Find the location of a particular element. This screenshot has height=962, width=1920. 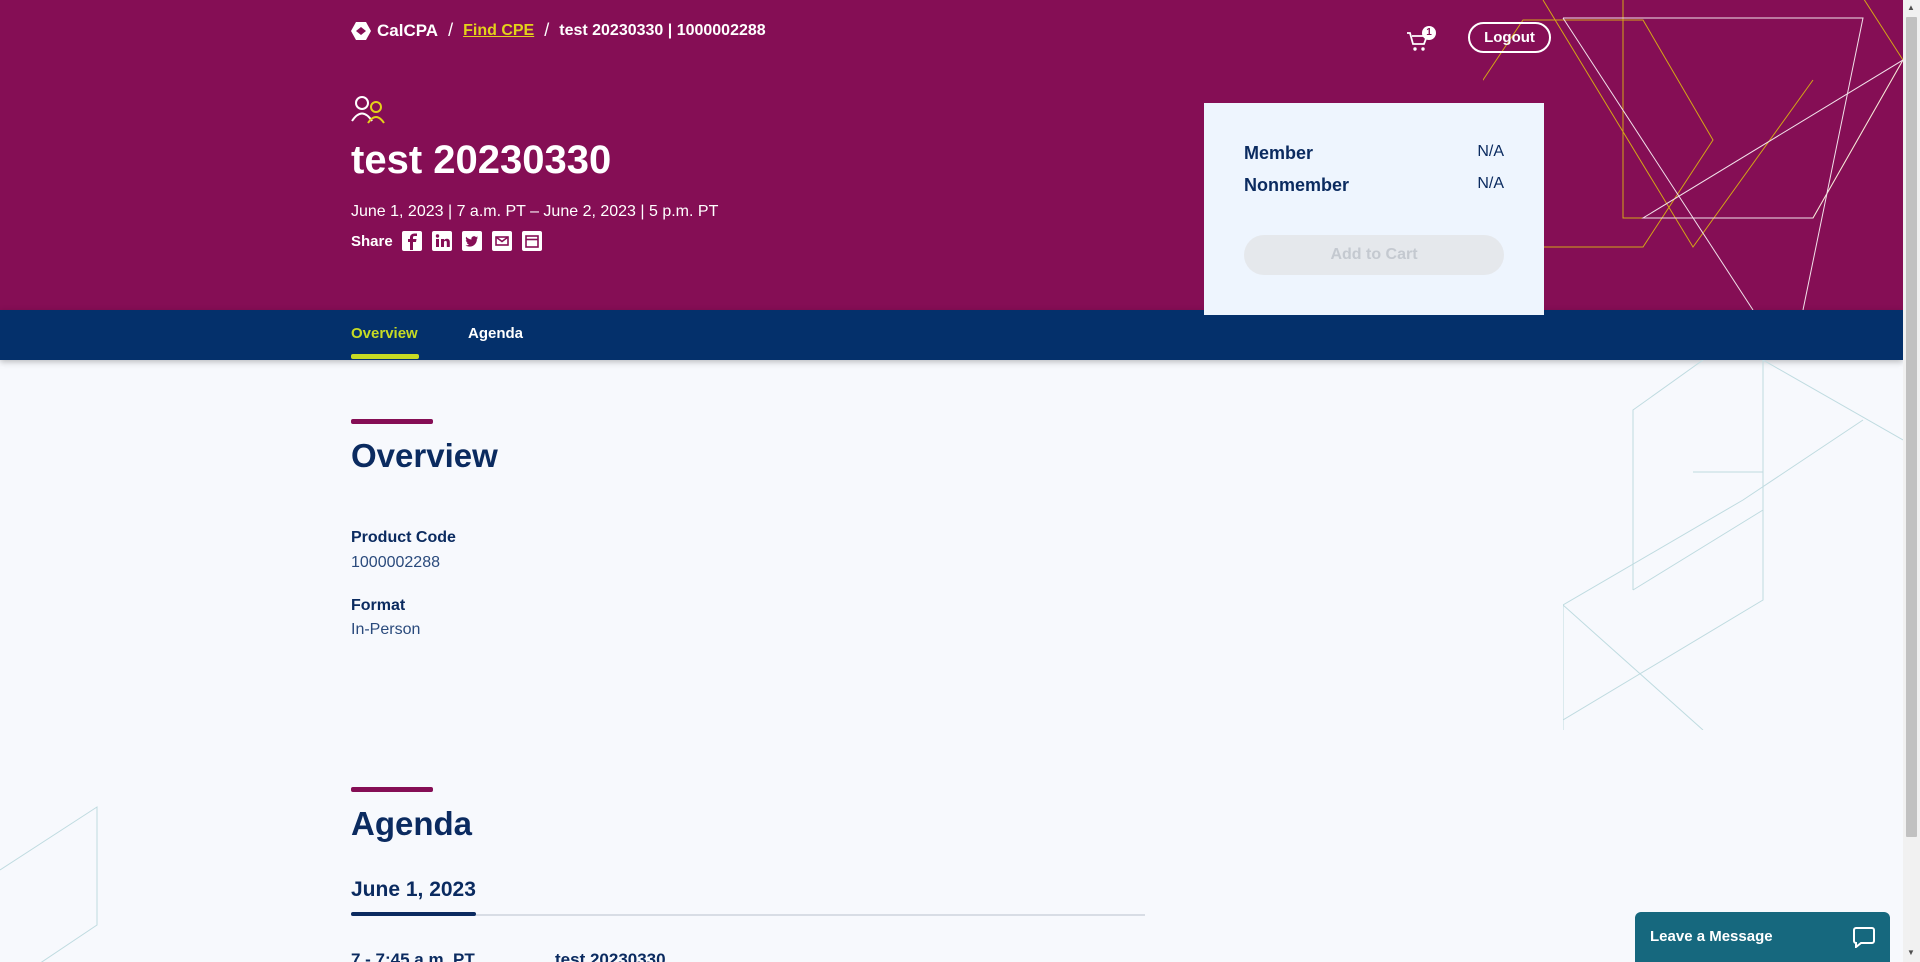

breadcrumb-current: test 20230330 | 1000002288 is located at coordinates (662, 30).